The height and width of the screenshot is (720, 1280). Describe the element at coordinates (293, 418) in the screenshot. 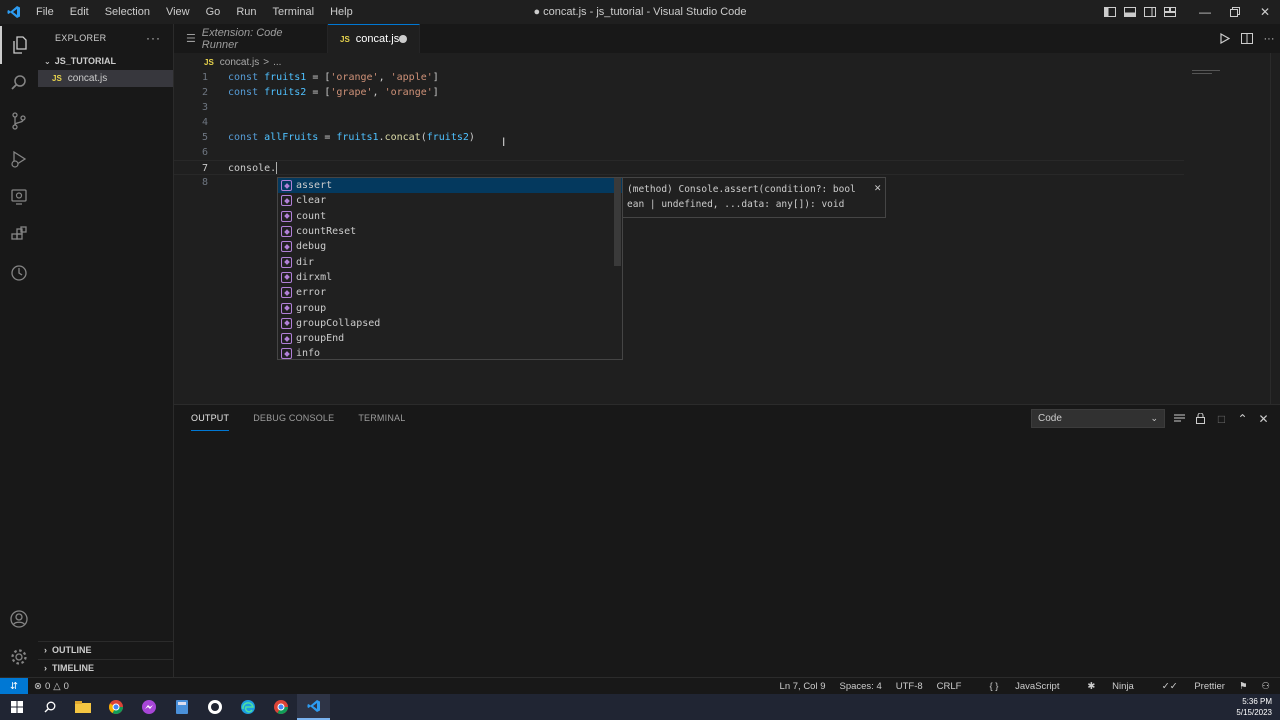

I see `tab-debug-console: DEBUG CONSOLE` at that location.